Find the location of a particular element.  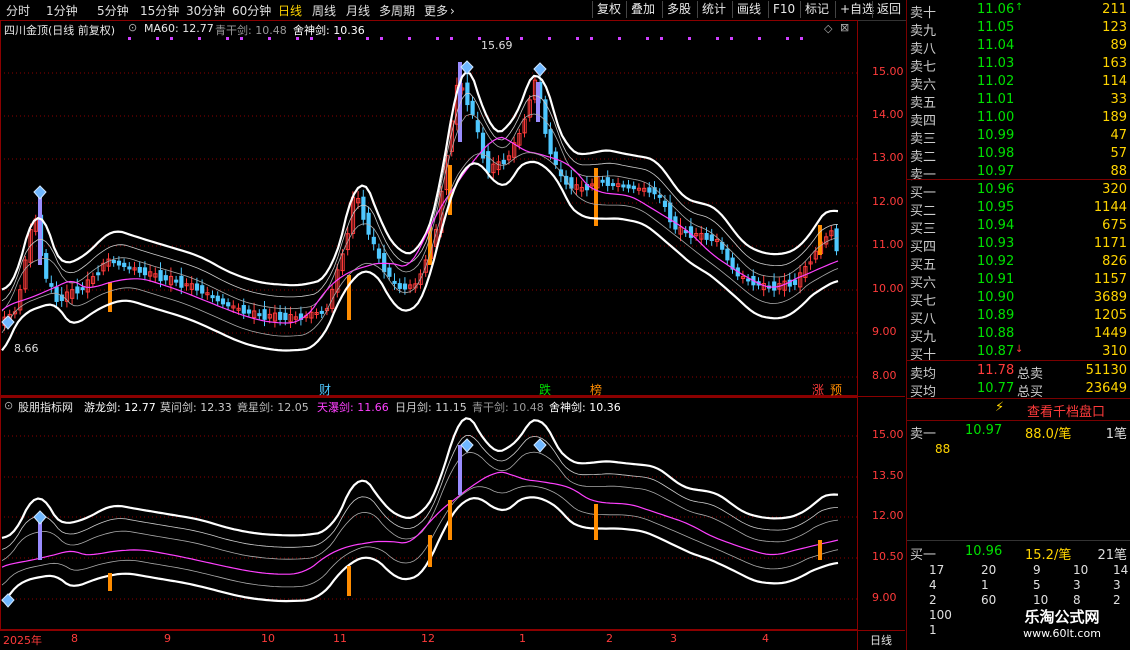

ask-volume: 88 is located at coordinates (1118, 171).